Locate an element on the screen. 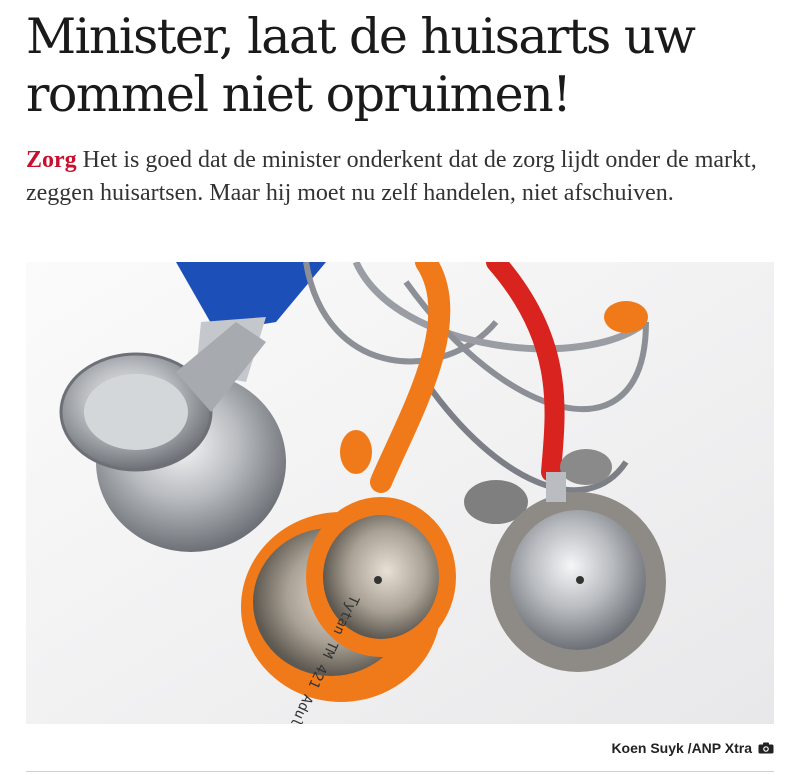 The image size is (804, 775). camera-icon is located at coordinates (766, 748).